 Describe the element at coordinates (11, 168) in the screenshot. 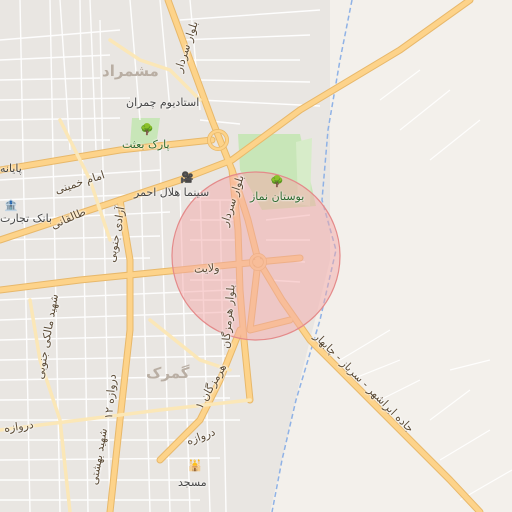

I see `poi-label-terminal: پایانه` at that location.